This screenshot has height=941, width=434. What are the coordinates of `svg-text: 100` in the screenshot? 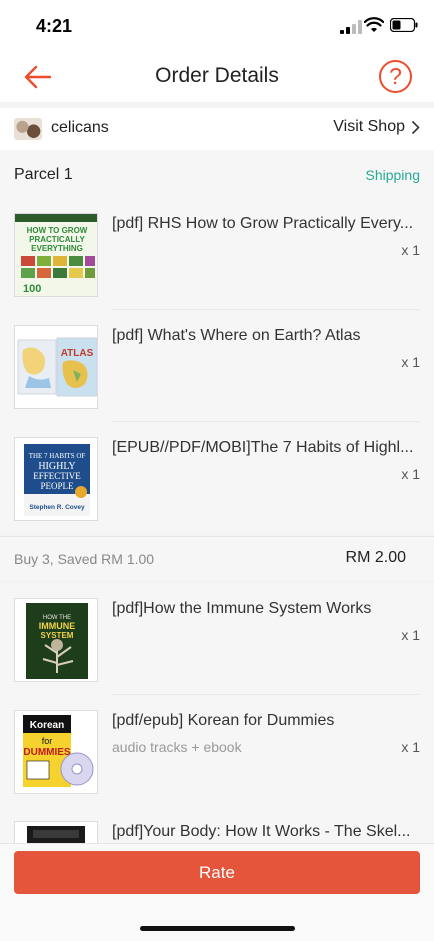 It's located at (32, 289).